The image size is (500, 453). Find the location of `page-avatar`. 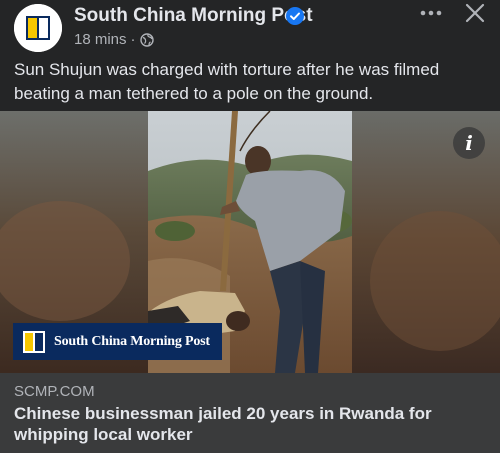

page-avatar is located at coordinates (38, 28).